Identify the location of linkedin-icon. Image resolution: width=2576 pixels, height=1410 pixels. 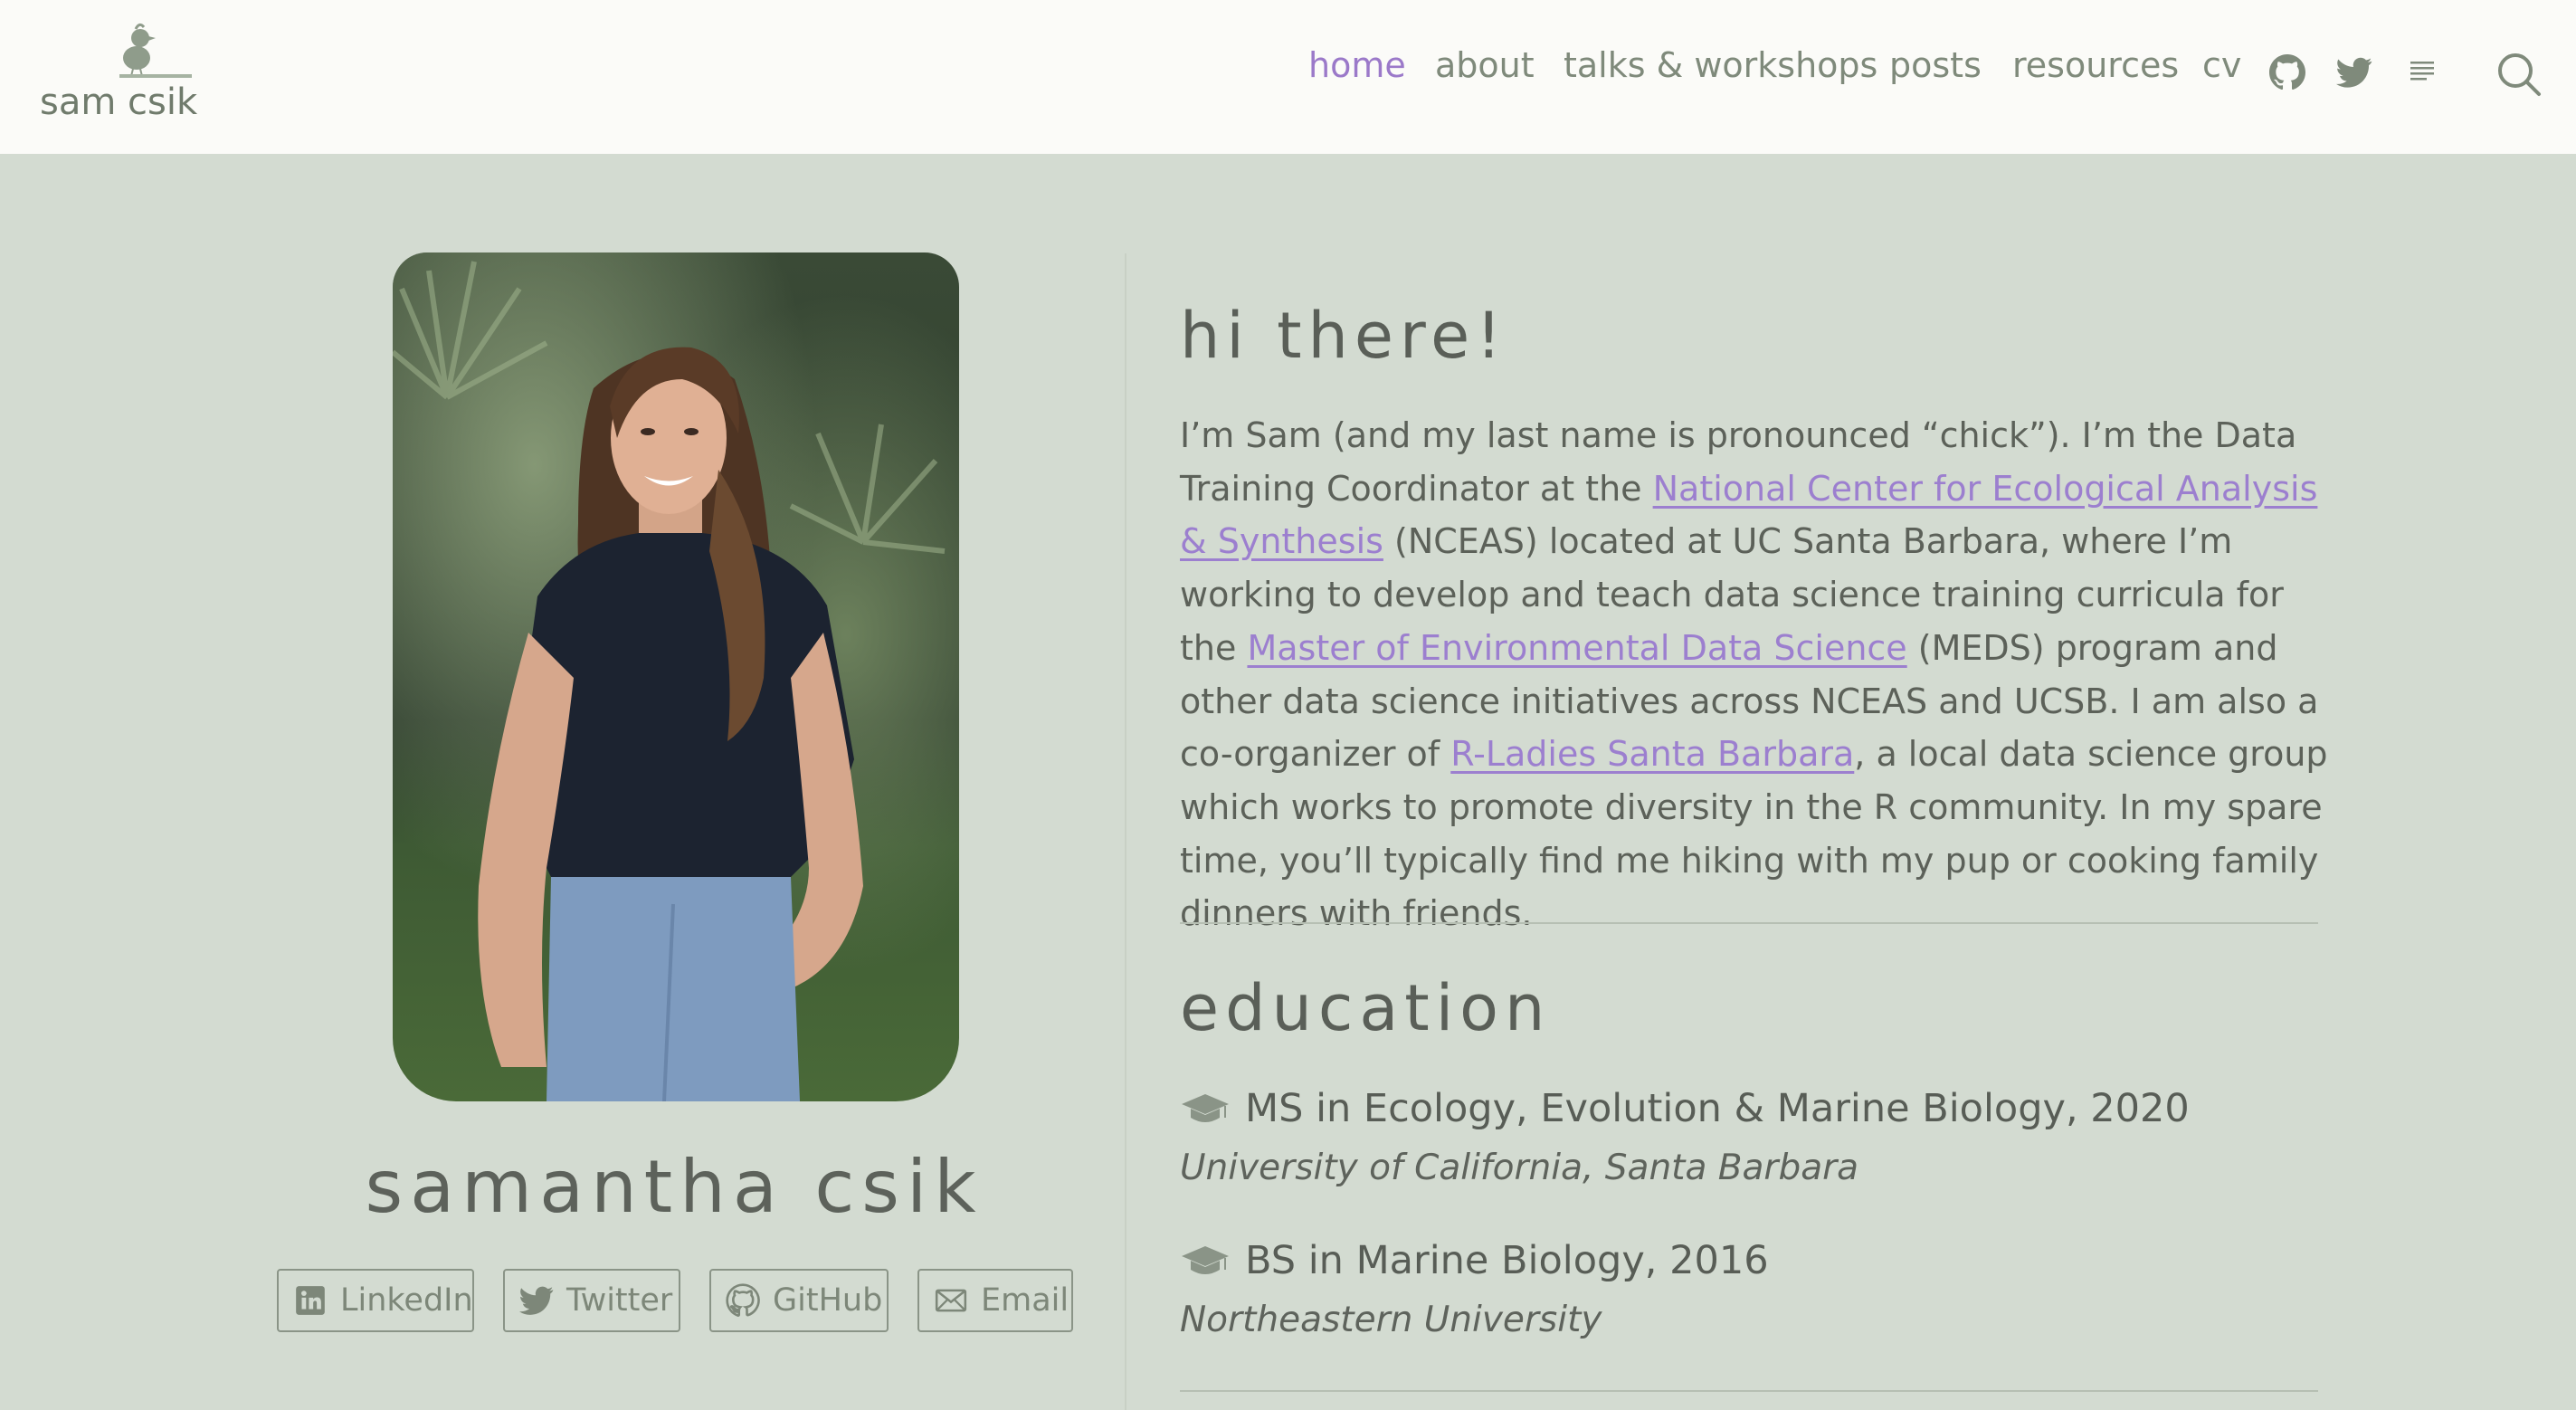
(310, 1300).